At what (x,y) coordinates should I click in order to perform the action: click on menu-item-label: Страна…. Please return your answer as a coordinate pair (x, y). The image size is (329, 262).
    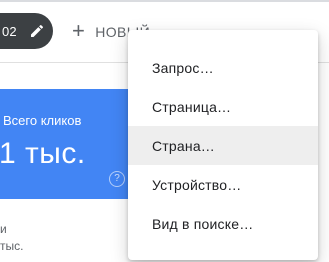
    Looking at the image, I should click on (184, 145).